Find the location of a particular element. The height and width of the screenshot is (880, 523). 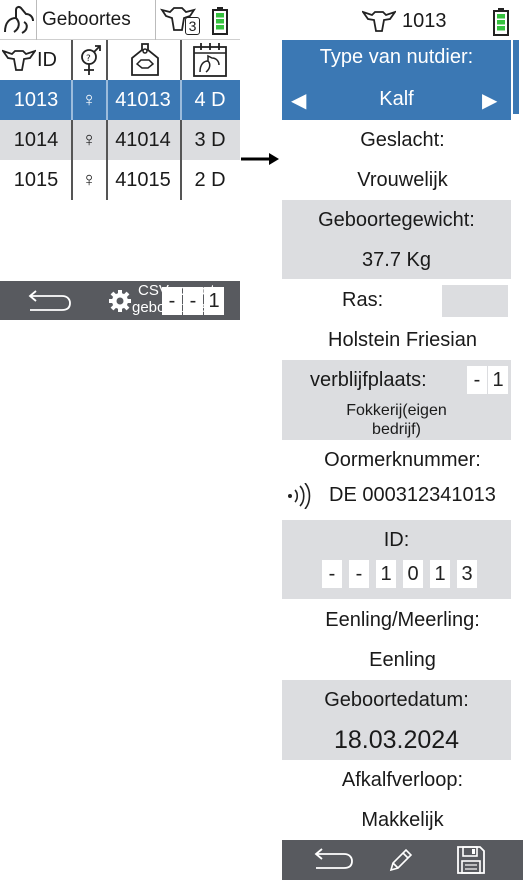

gender-icon: ? is located at coordinates (90, 61).